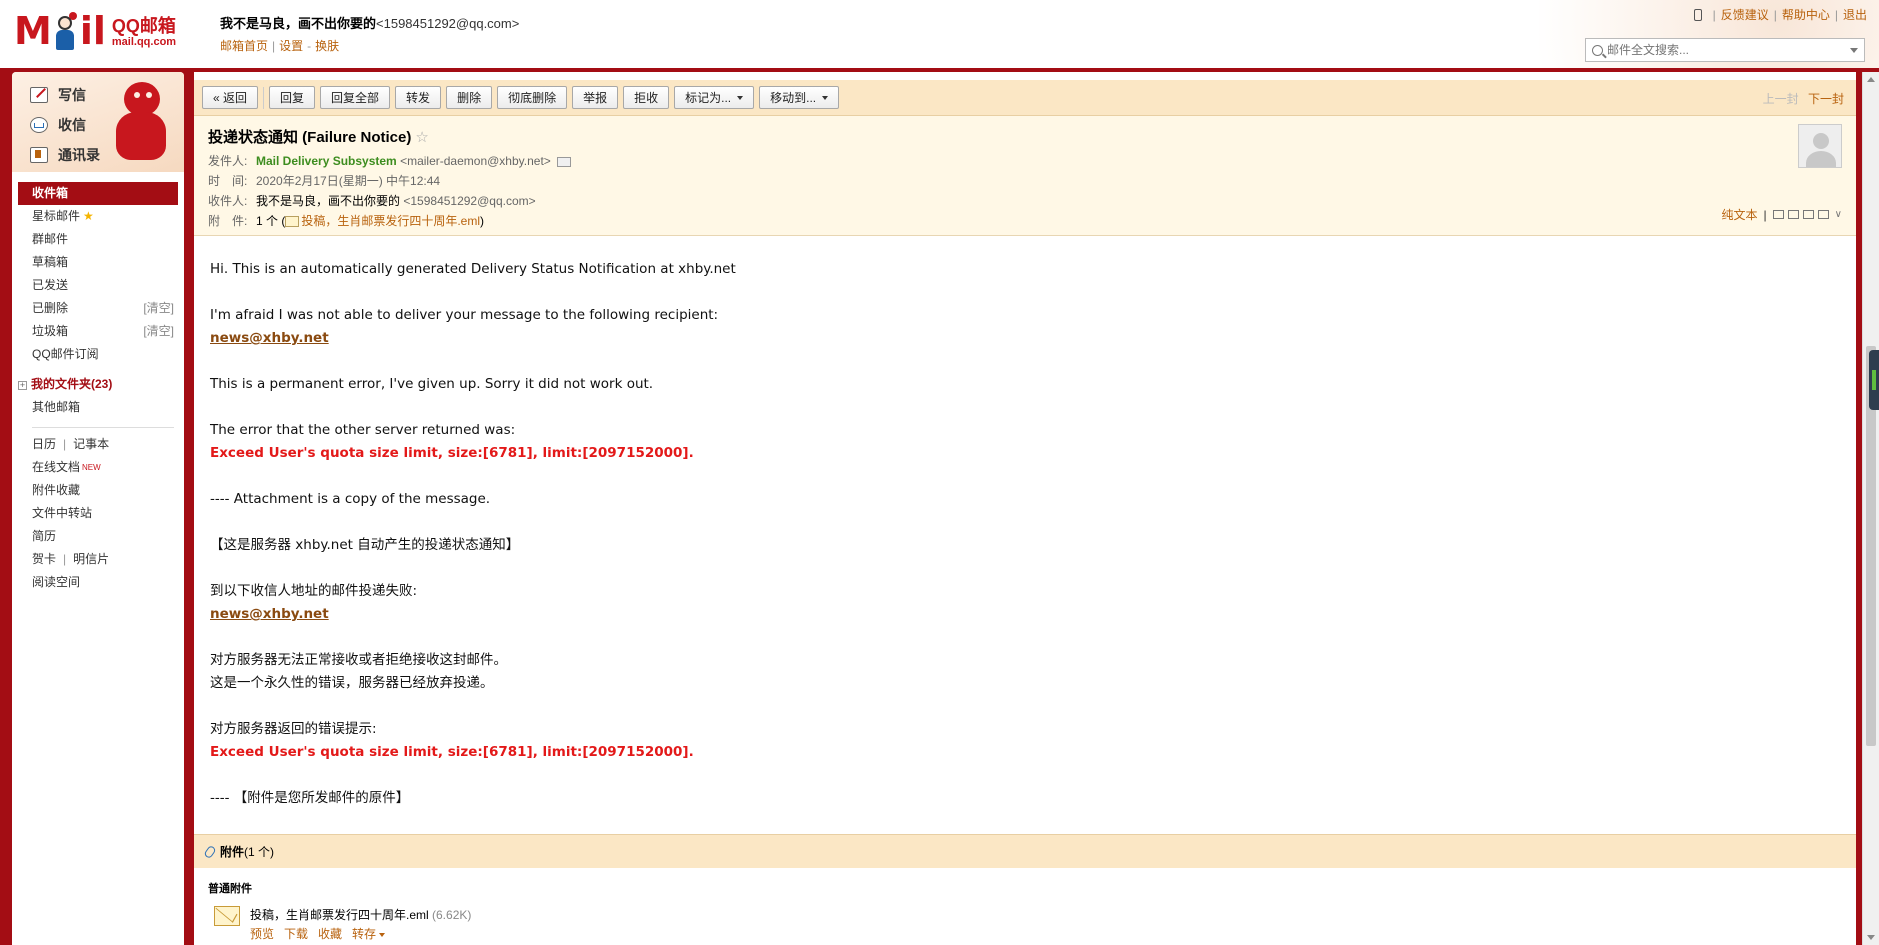  Describe the element at coordinates (292, 97) in the screenshot. I see `reply-button: 回复` at that location.